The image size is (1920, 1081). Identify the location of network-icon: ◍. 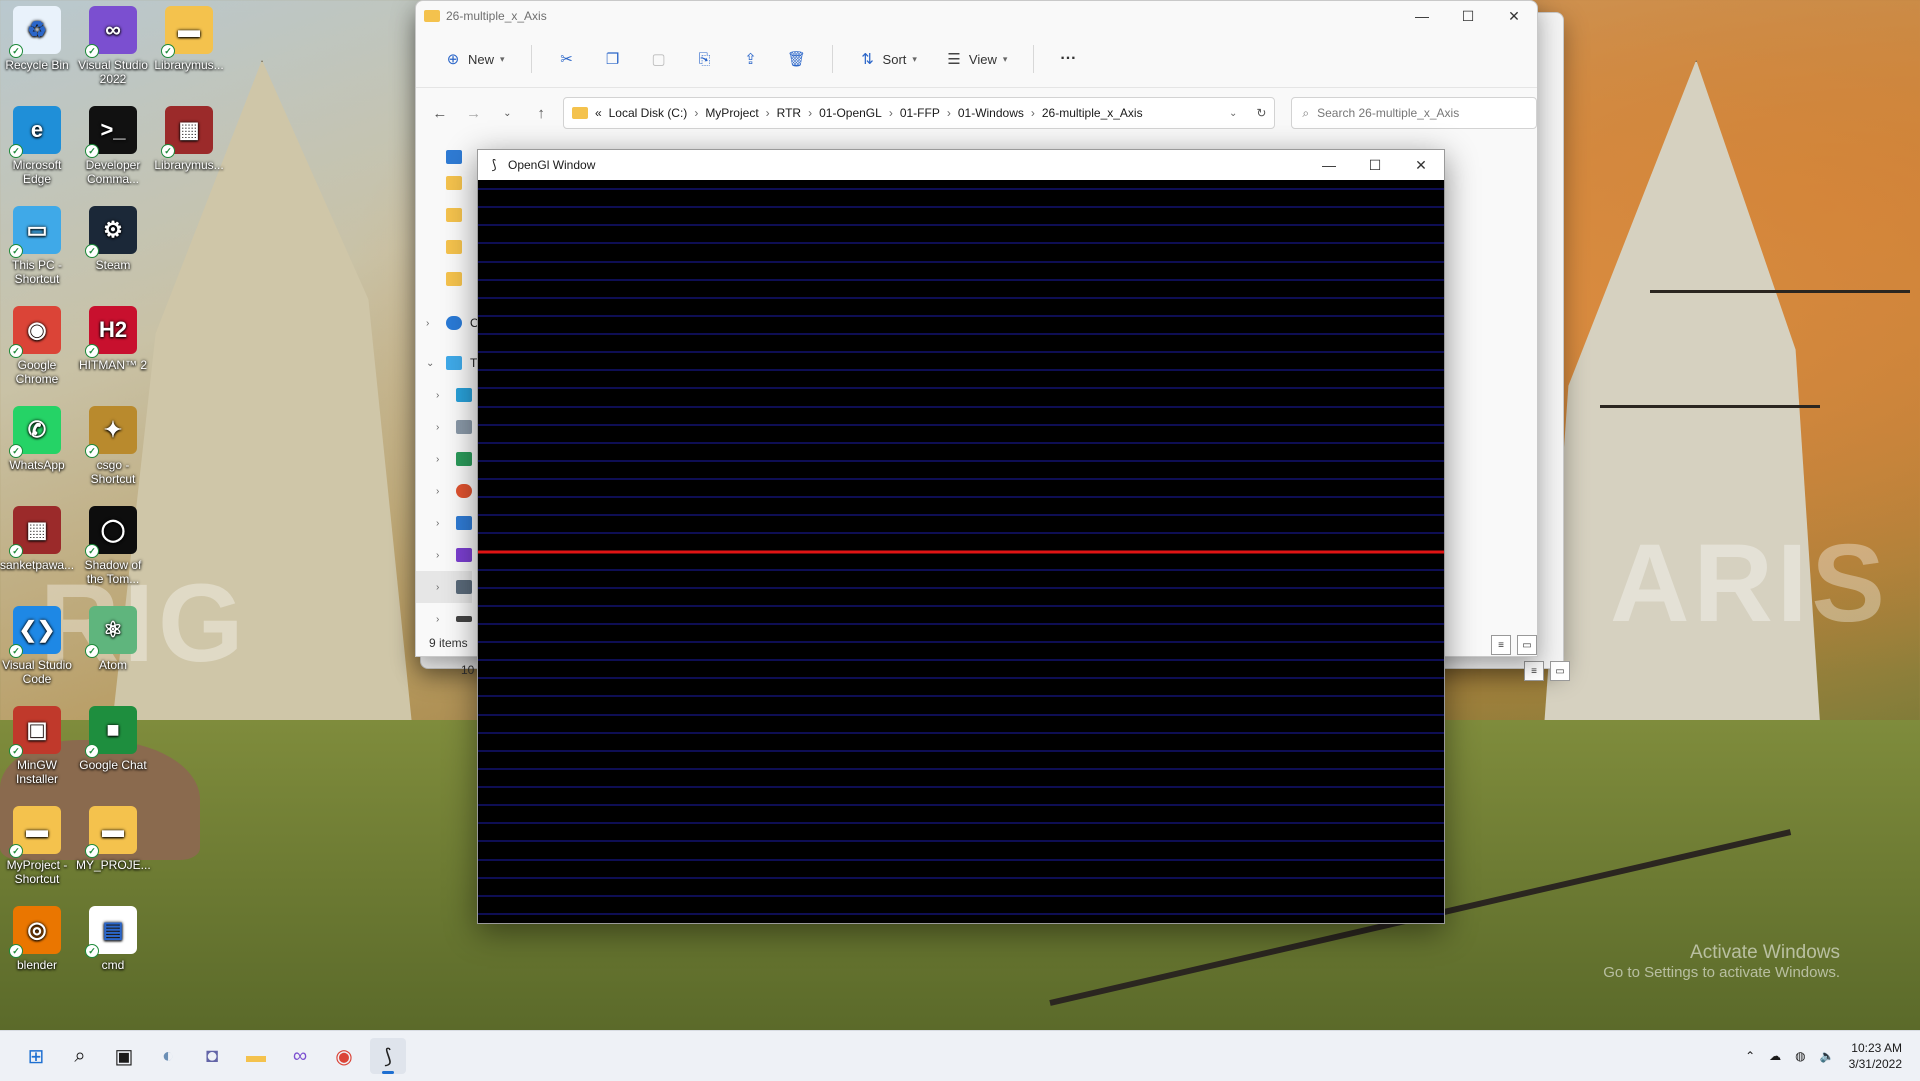
(1800, 1056).